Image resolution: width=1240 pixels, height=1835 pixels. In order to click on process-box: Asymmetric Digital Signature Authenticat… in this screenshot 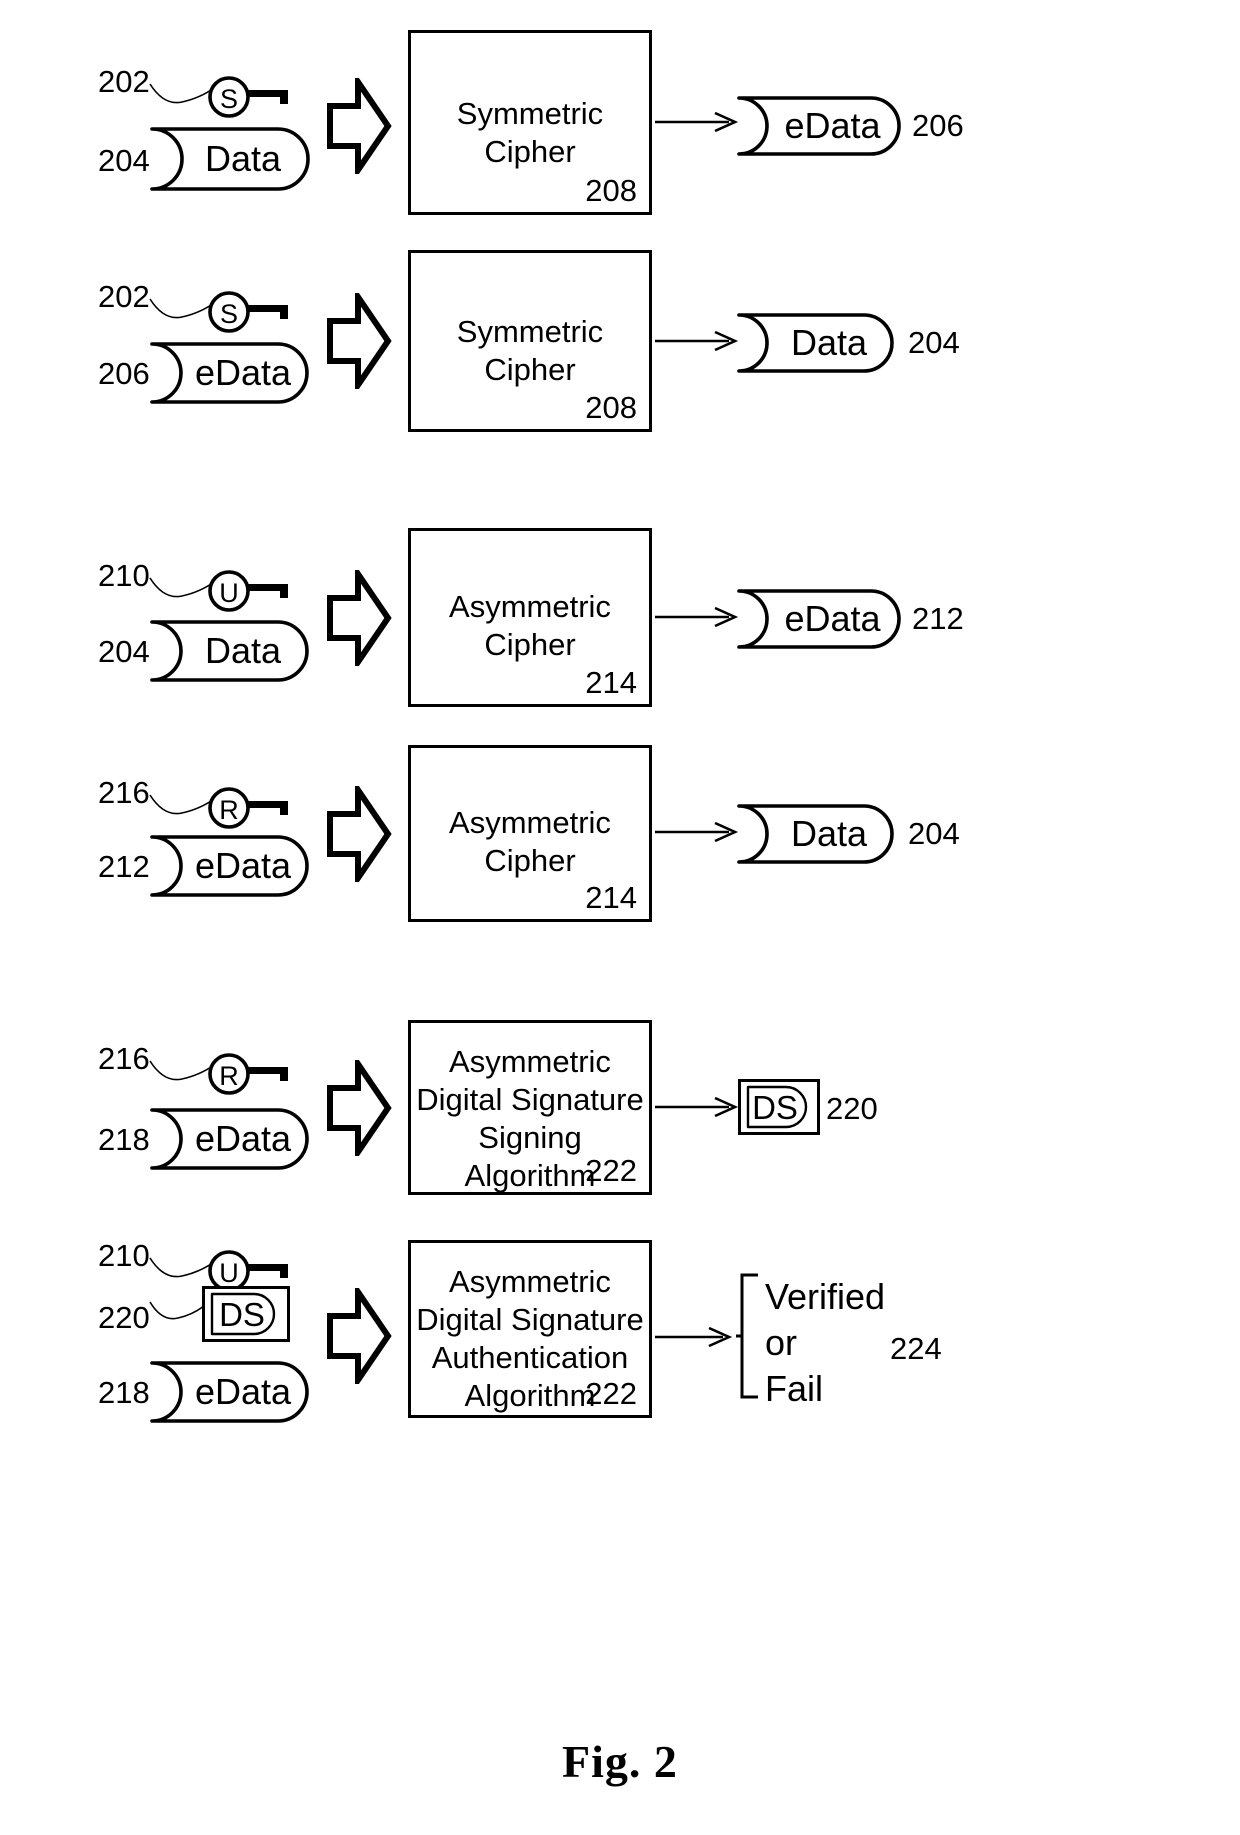, I will do `click(530, 1329)`.